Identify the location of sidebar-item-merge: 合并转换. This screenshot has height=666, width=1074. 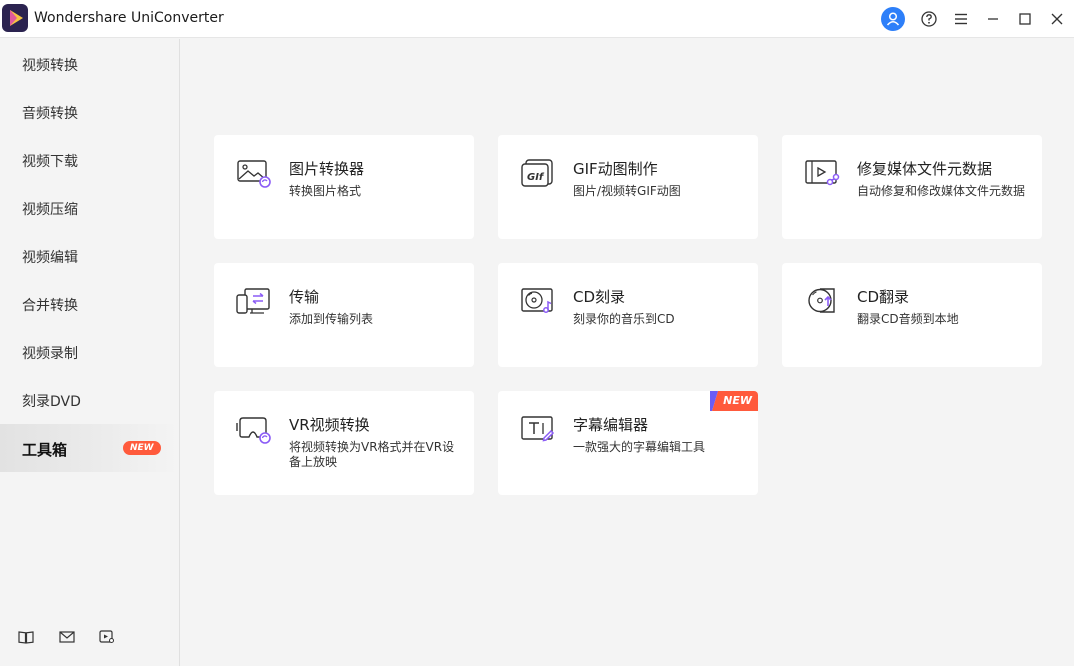
(89, 304).